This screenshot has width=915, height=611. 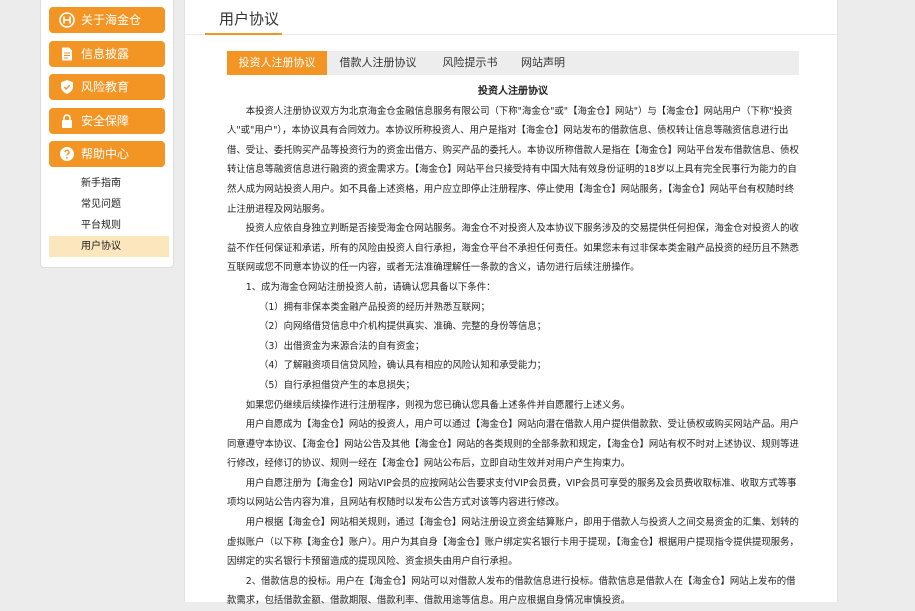 I want to click on sidebar-item-risk-education: 风险教育, so click(x=107, y=87).